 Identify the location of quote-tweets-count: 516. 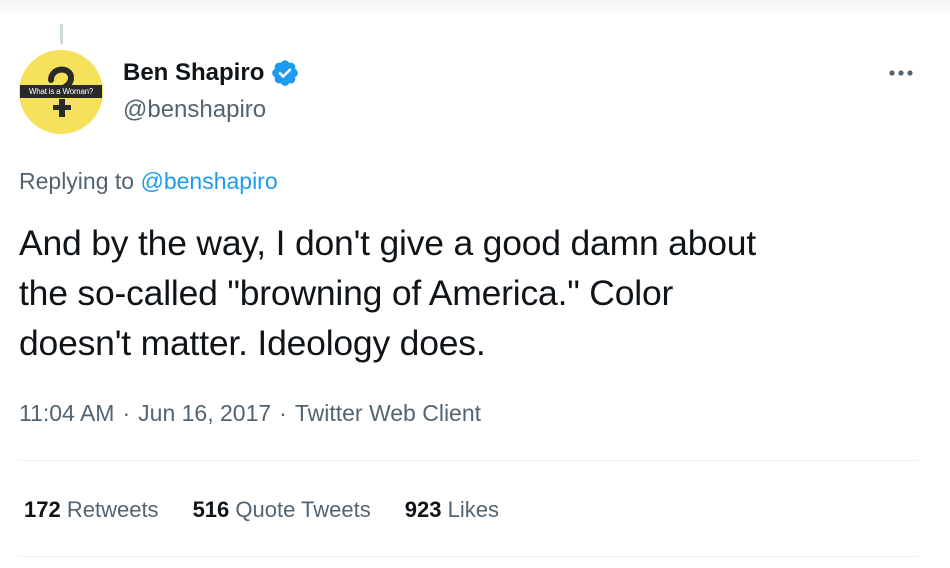
(211, 509).